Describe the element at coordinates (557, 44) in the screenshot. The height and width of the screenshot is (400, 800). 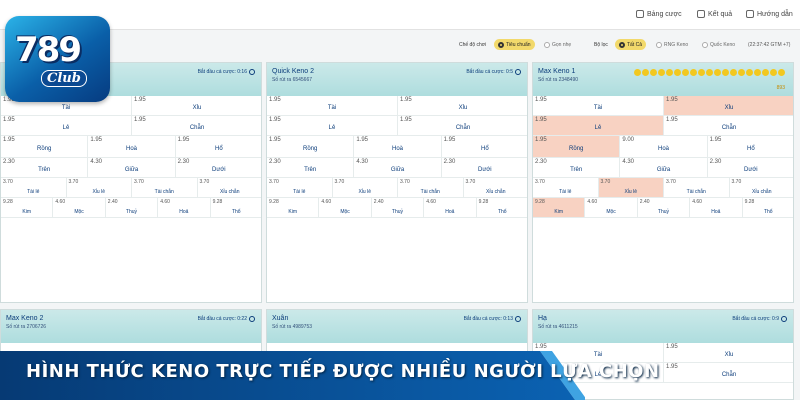
I see `mode-compact-radio: Gọn nhẹ` at that location.